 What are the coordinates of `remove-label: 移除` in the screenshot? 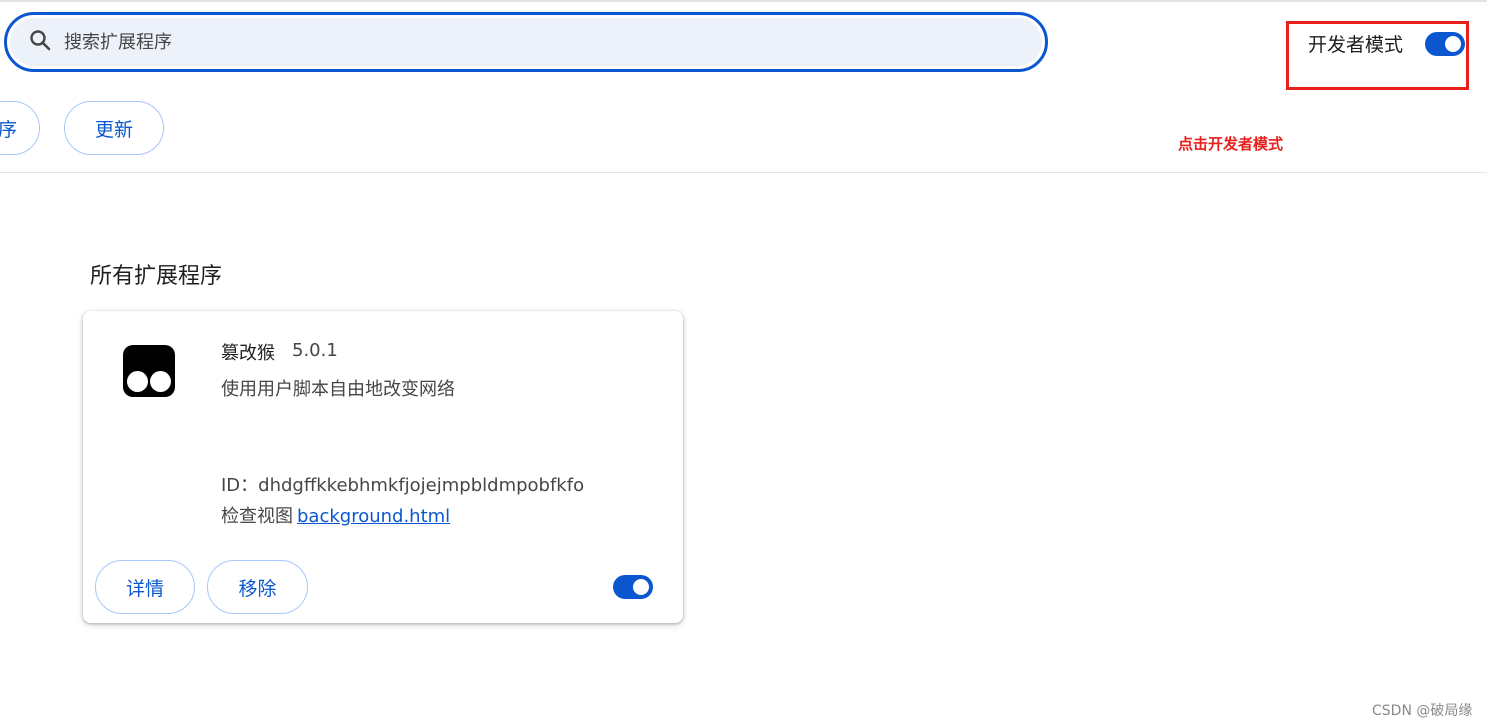 It's located at (257, 588).